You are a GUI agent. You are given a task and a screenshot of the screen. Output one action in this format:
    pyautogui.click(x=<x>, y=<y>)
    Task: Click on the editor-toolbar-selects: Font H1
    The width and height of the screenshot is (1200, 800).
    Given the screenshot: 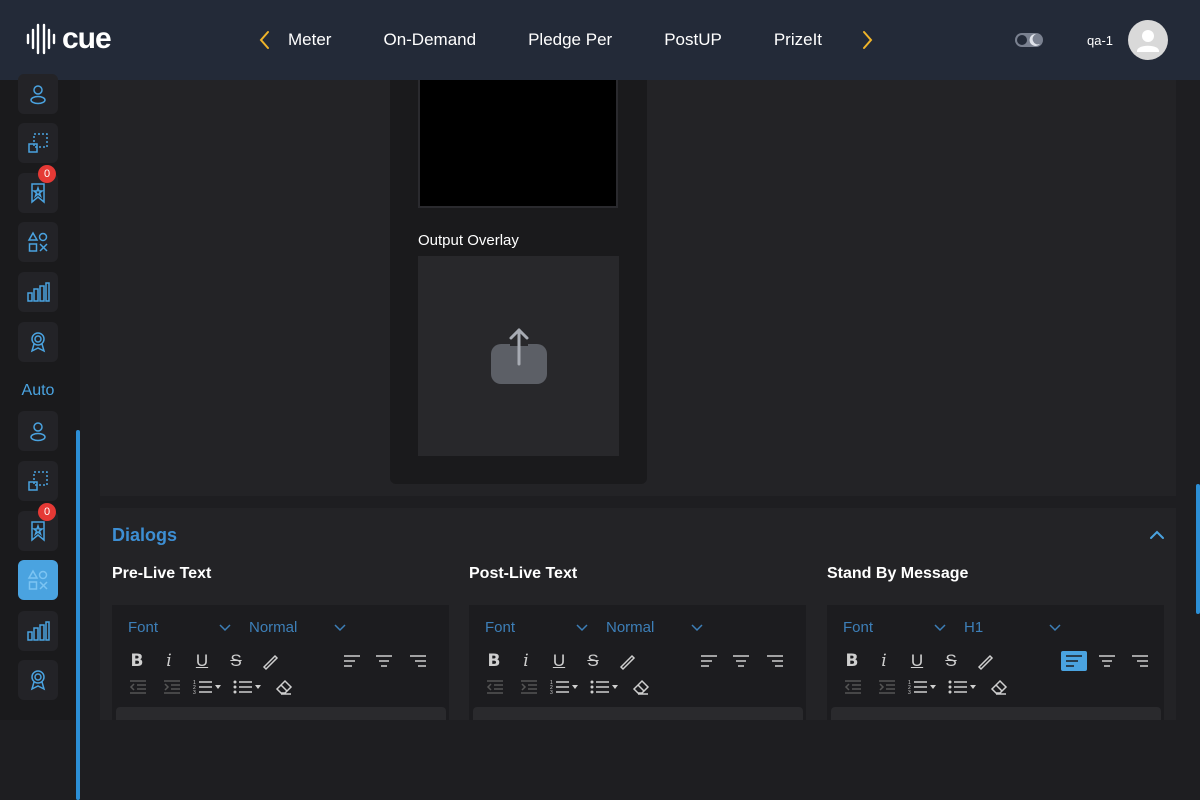 What is the action you would take?
    pyautogui.click(x=958, y=627)
    